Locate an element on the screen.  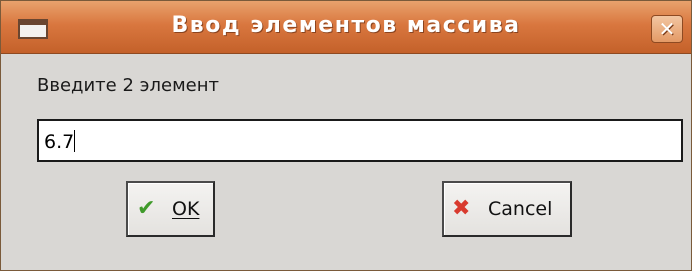
ok-mnemonic: O is located at coordinates (179, 209).